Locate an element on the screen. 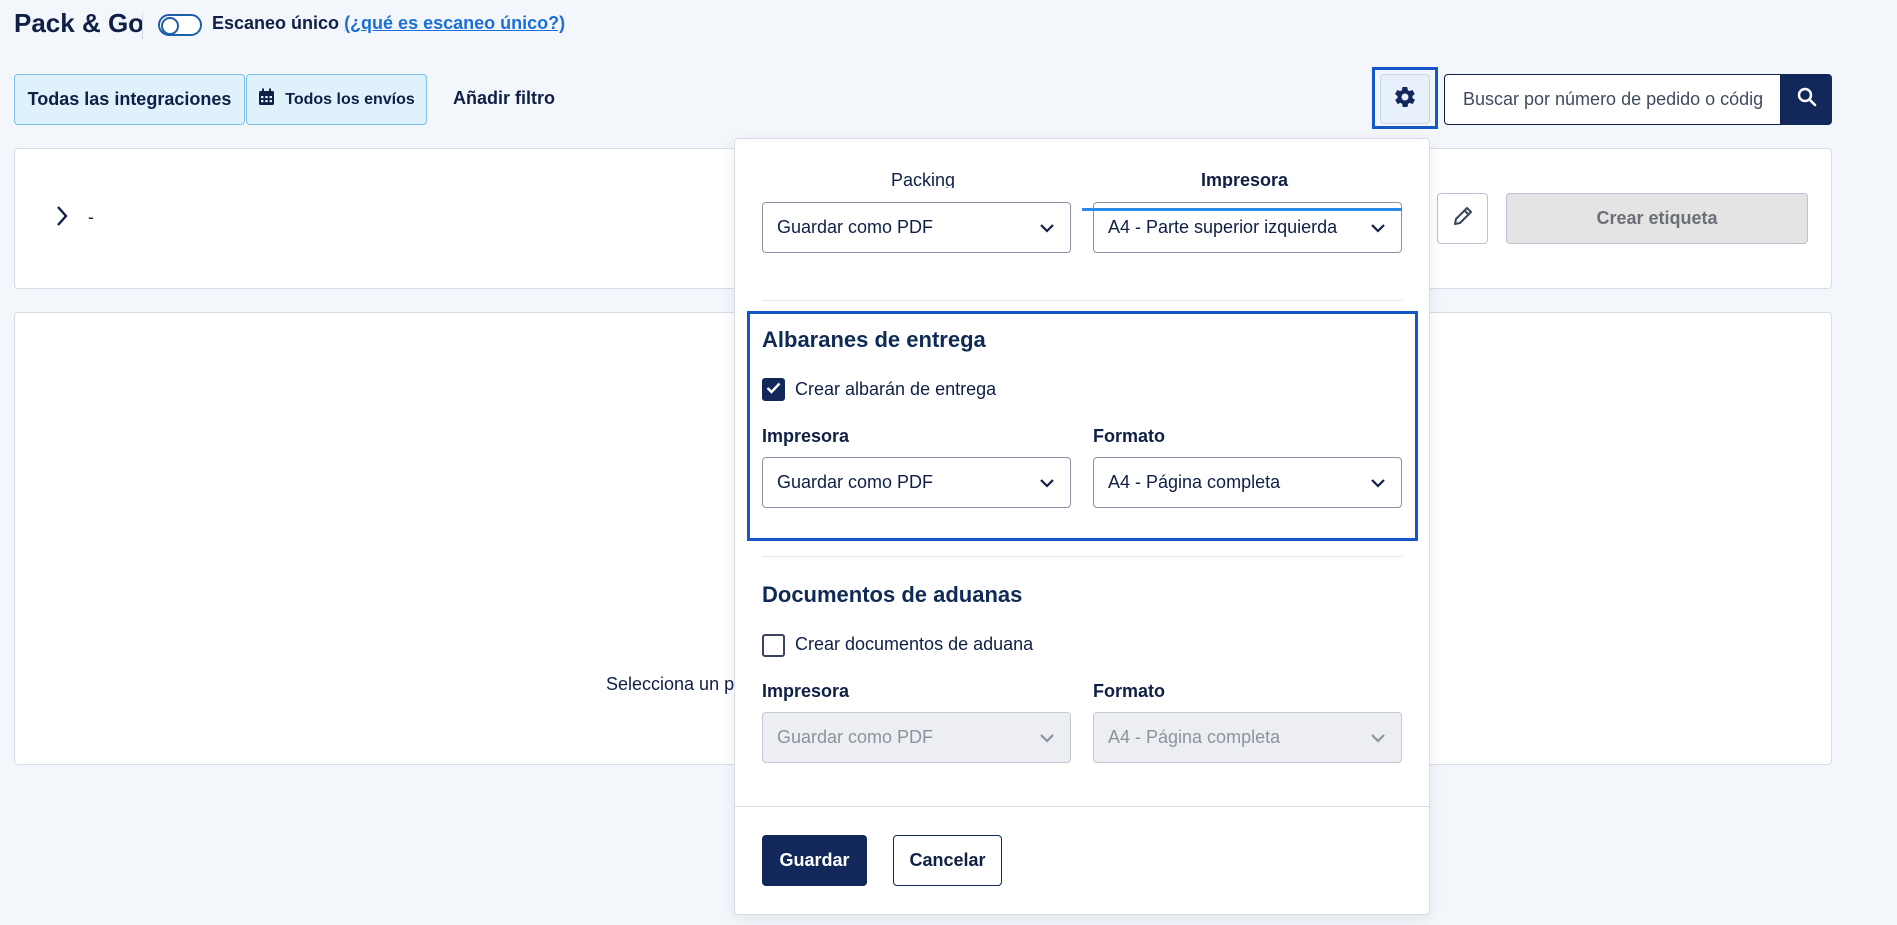  shipments-filter-button: Todos los envíos is located at coordinates (336, 99).